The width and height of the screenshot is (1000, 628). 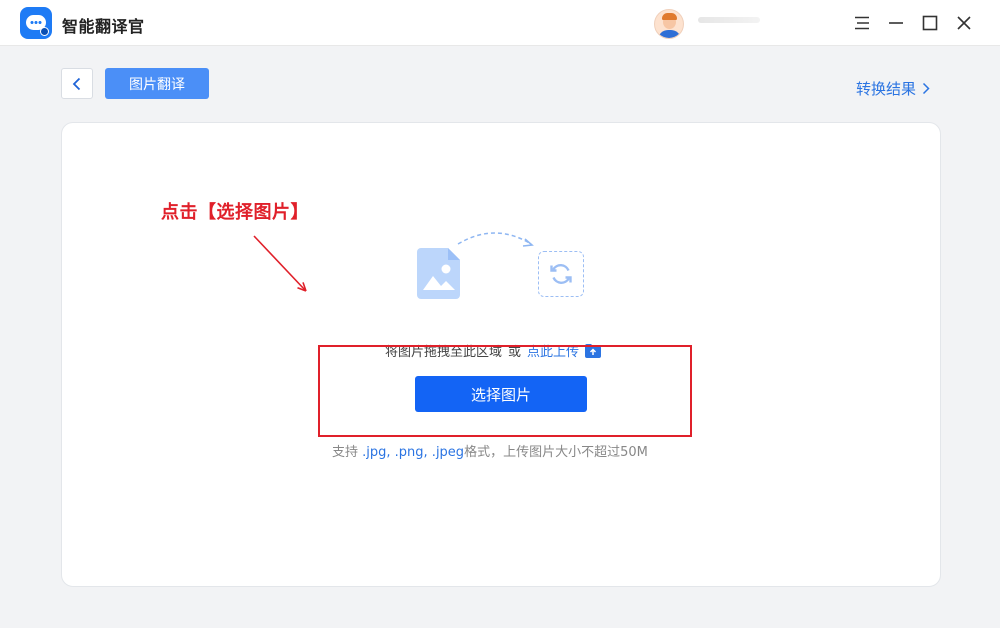 I want to click on menu-icon, so click(x=862, y=23).